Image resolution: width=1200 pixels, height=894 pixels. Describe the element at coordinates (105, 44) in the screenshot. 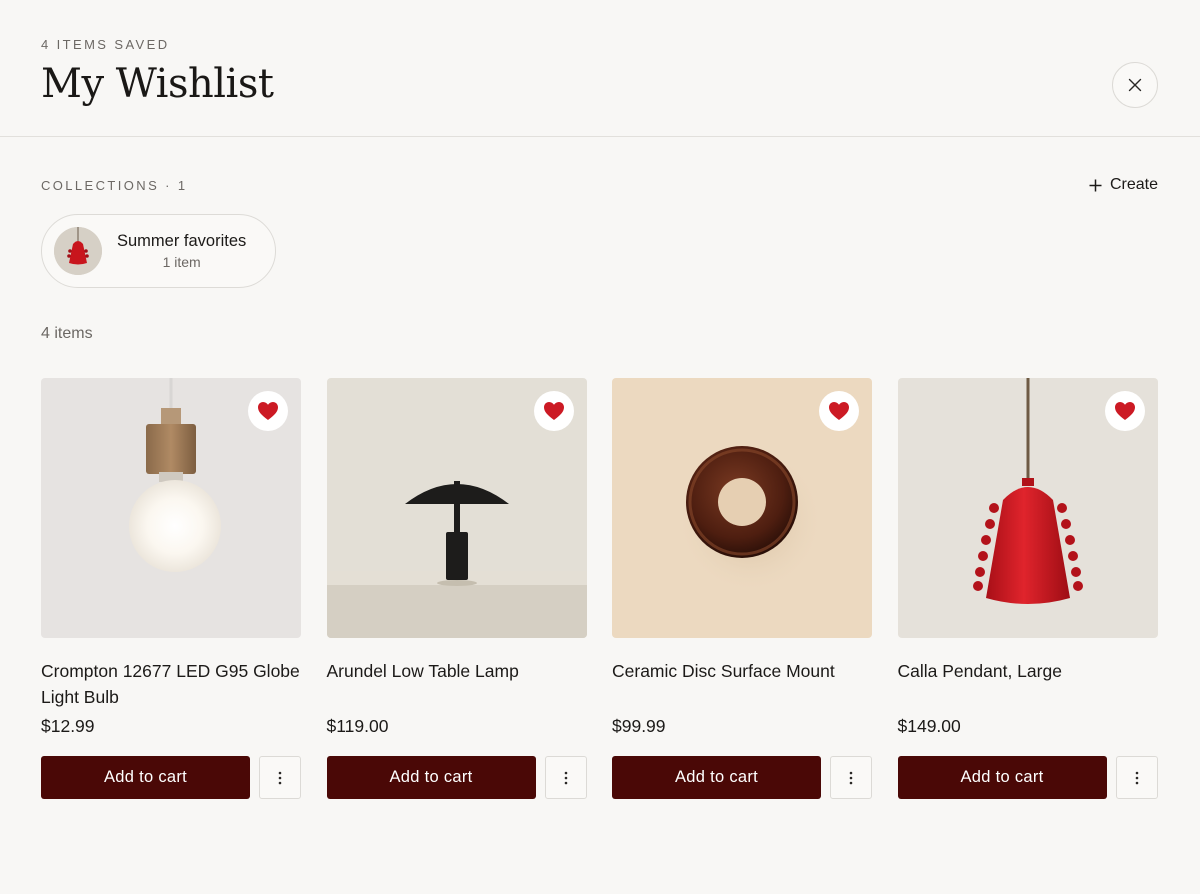

I see `items-saved-count: 4 ITEMS SAVED` at that location.